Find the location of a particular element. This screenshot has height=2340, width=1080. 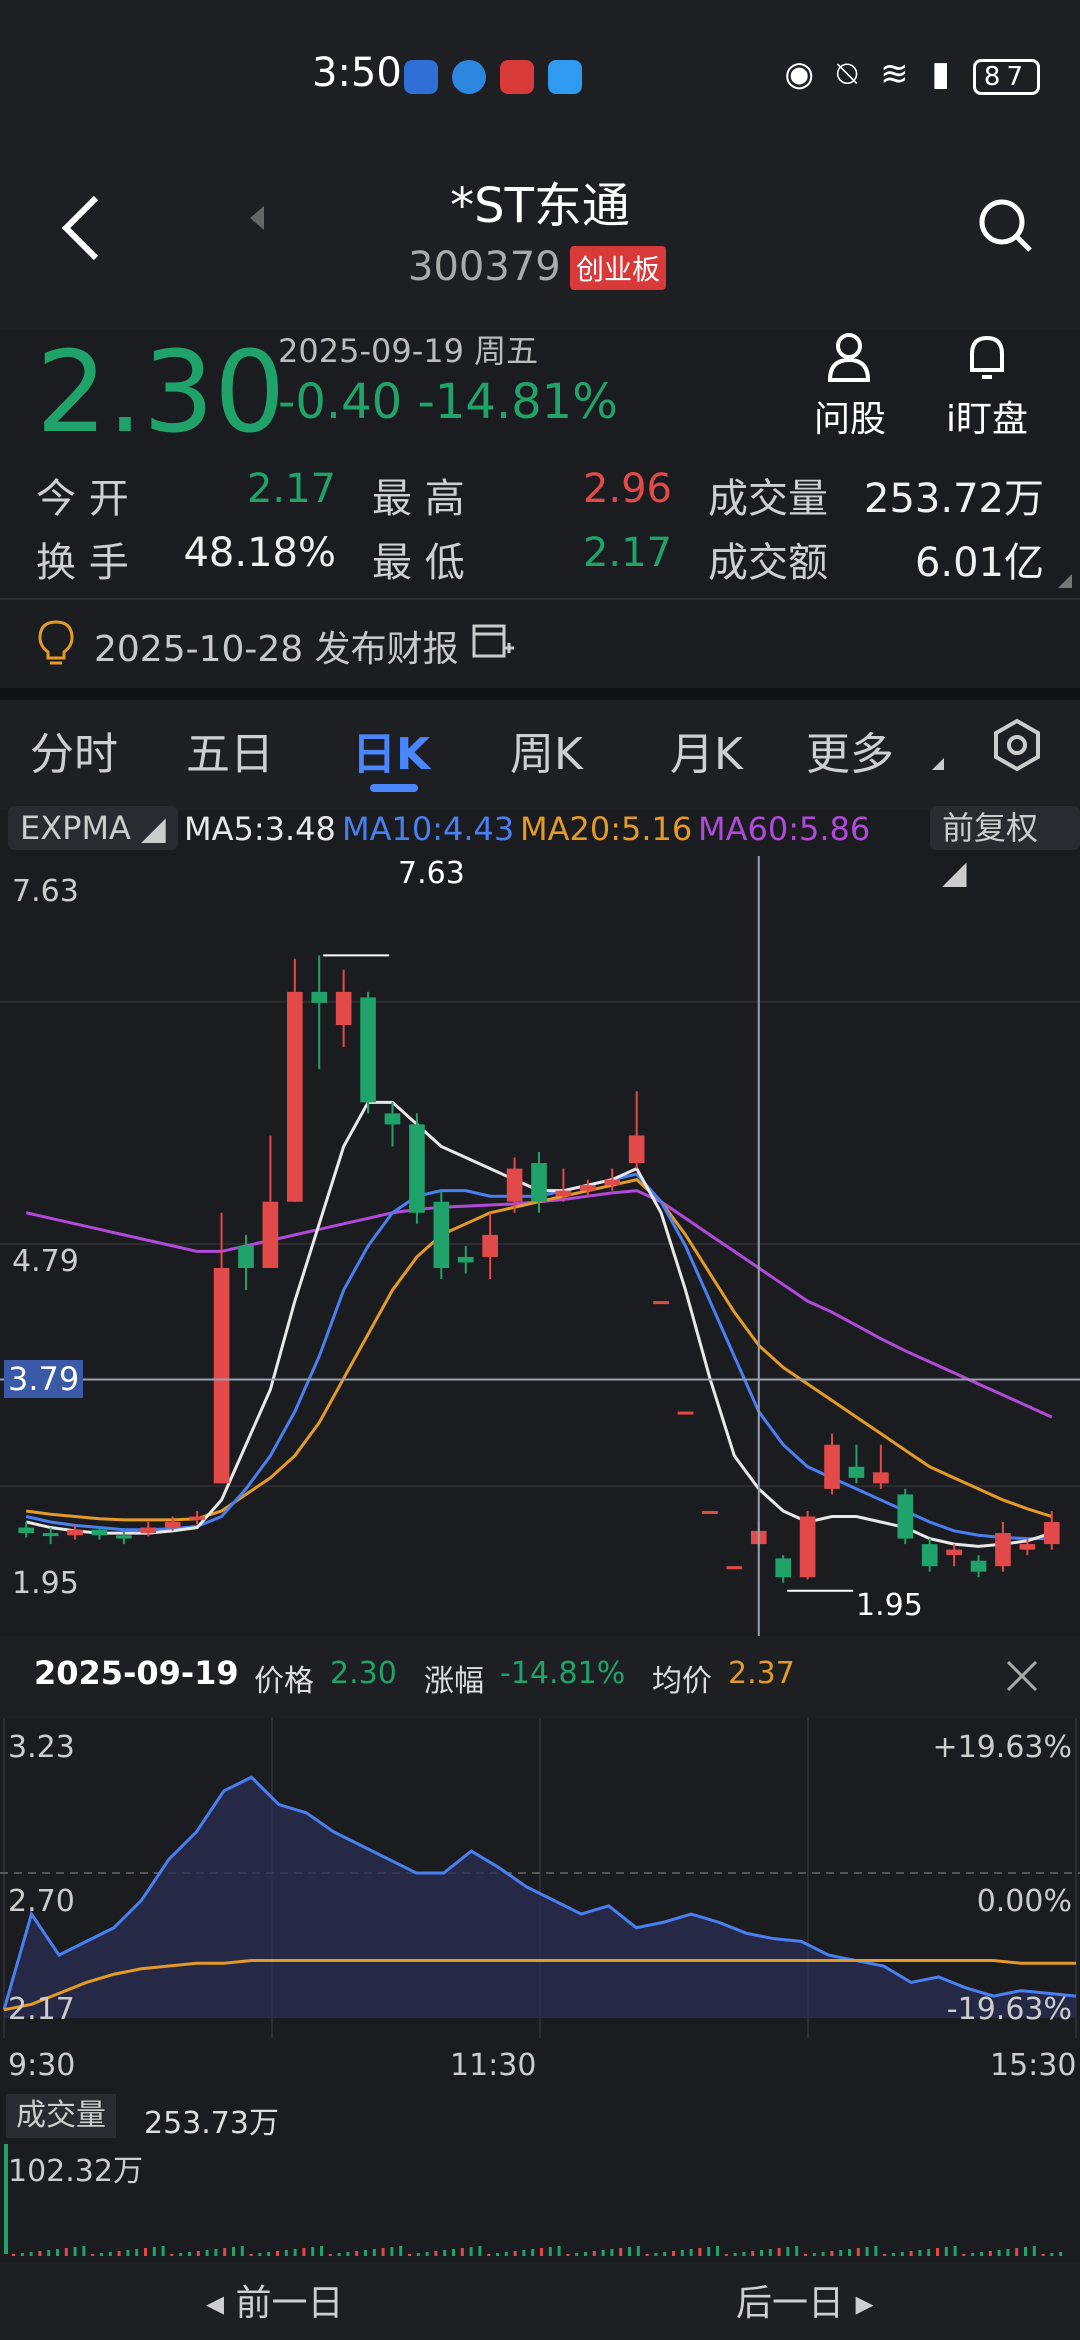

chart-settings-icon is located at coordinates (1017, 745).